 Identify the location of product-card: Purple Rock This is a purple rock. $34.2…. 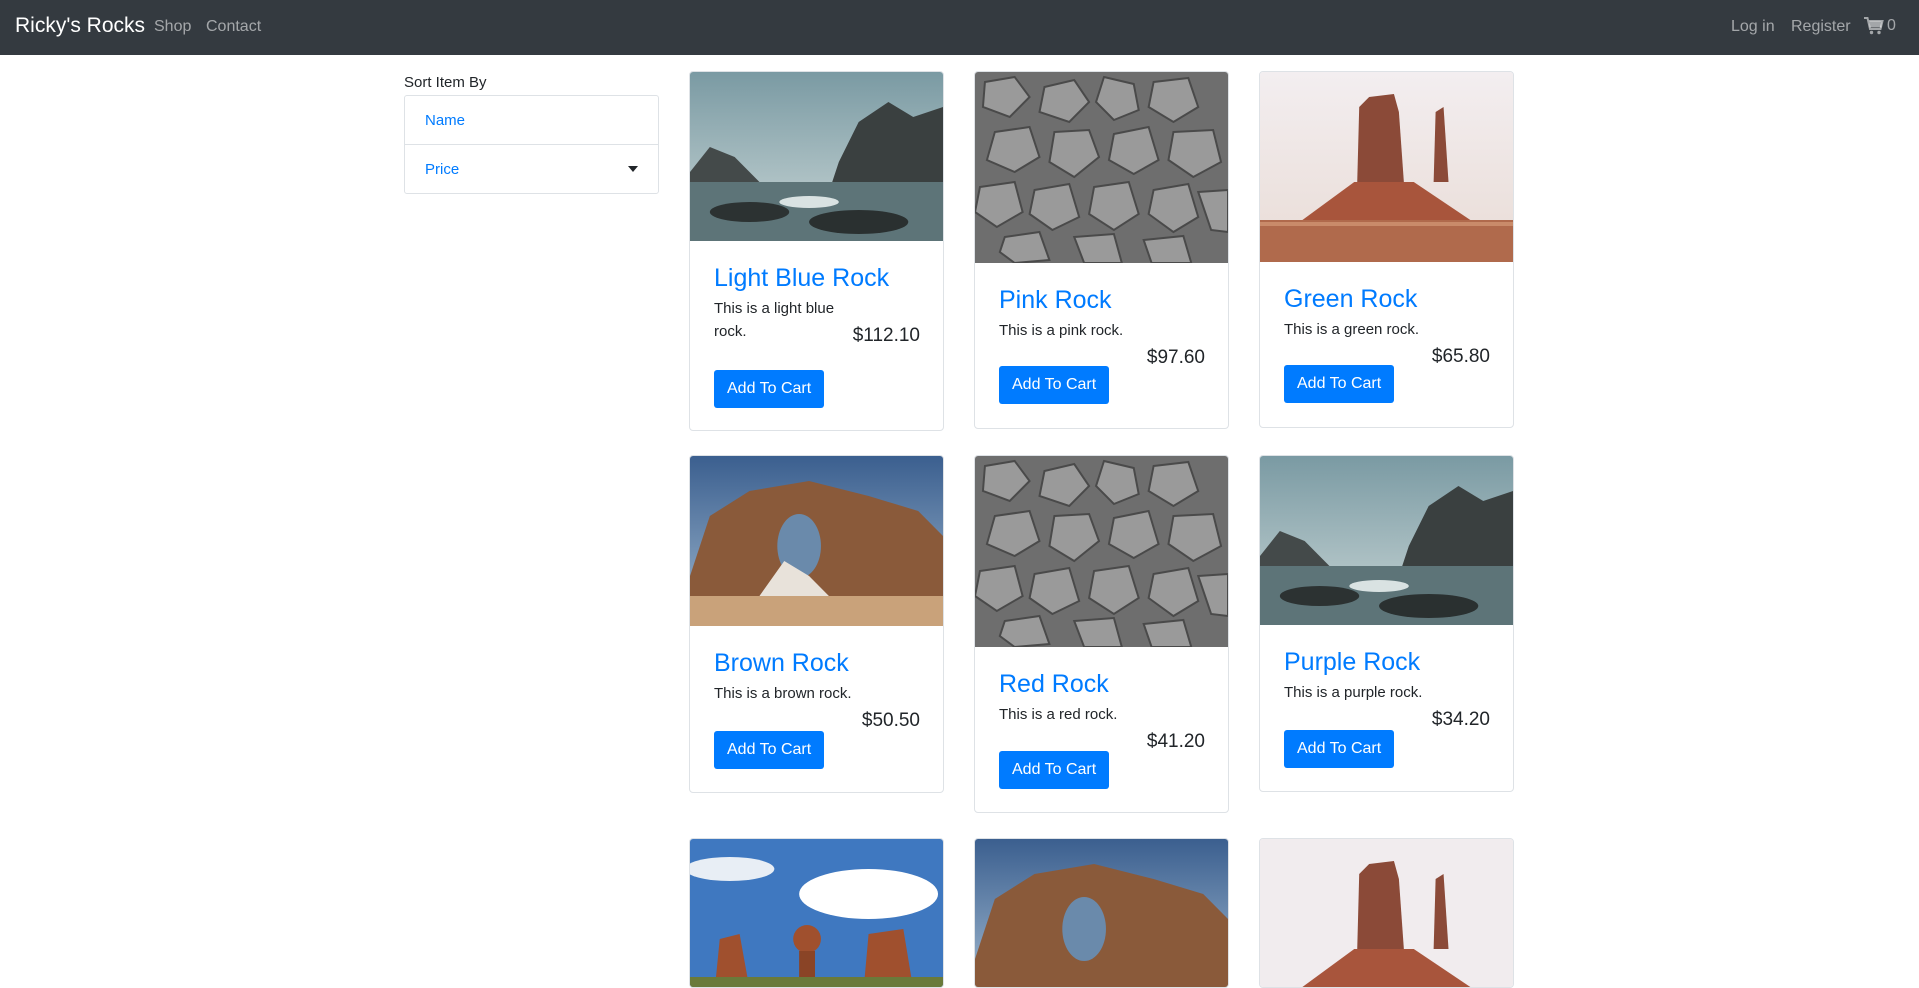
(1386, 623).